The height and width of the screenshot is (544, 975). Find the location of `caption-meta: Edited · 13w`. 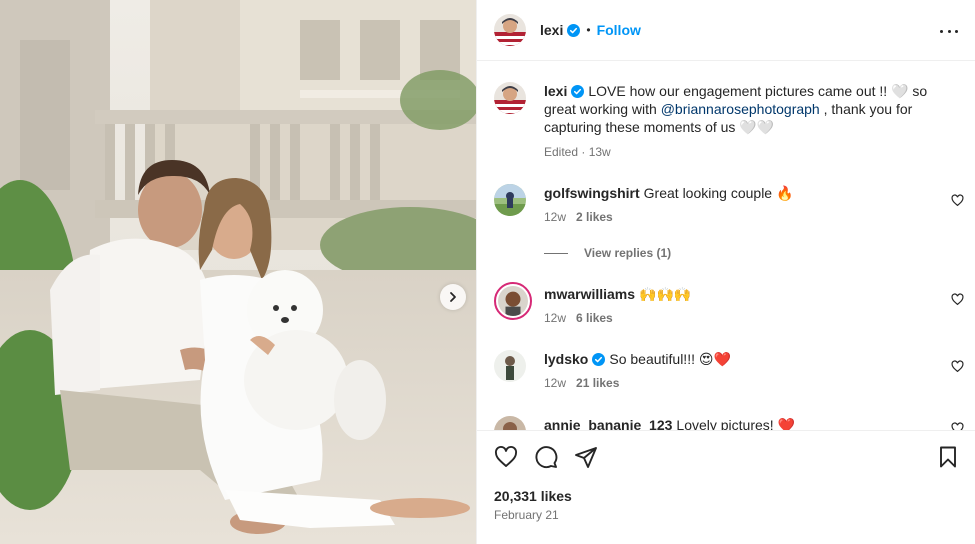

caption-meta: Edited · 13w is located at coordinates (577, 152).